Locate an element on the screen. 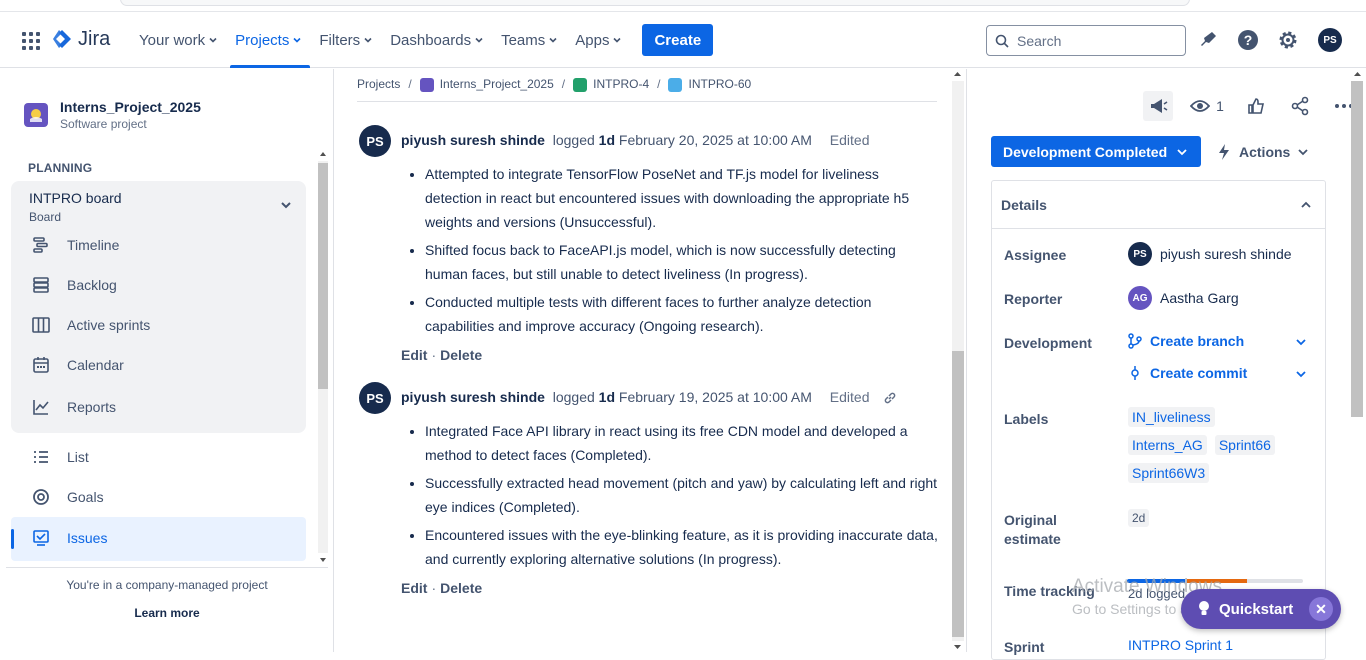 The width and height of the screenshot is (1366, 660). search-input: Search is located at coordinates (1086, 40).